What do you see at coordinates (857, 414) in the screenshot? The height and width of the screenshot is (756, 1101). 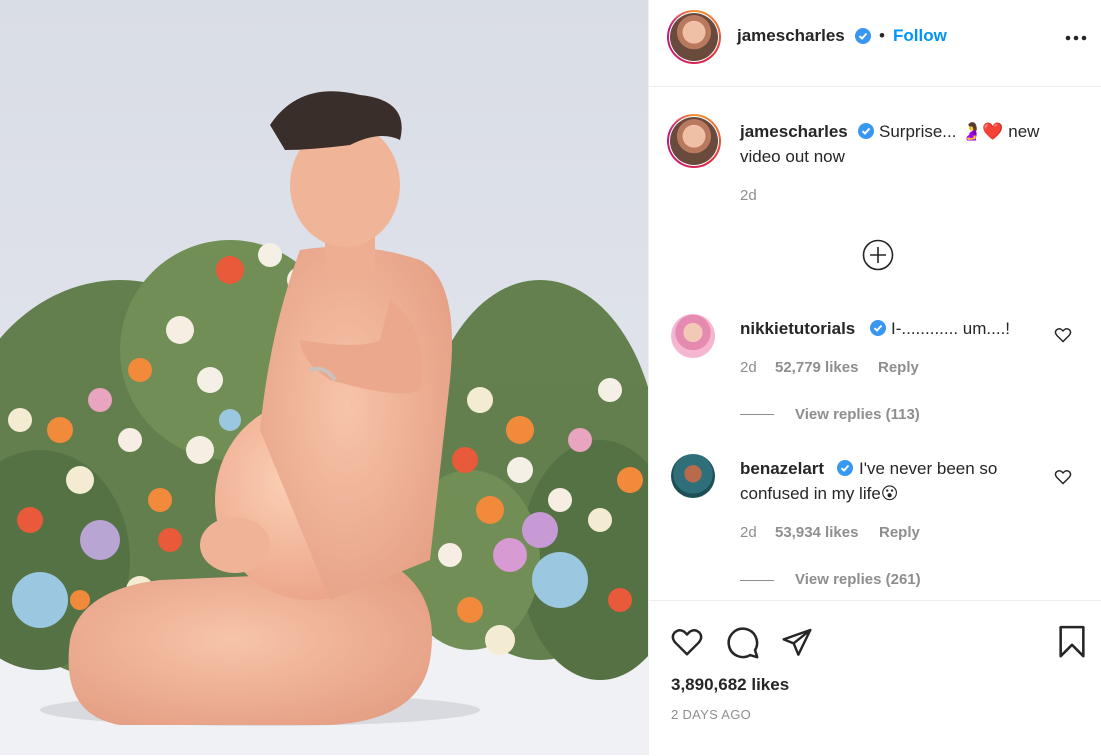 I see `view-replies-button: View replies (113)` at bounding box center [857, 414].